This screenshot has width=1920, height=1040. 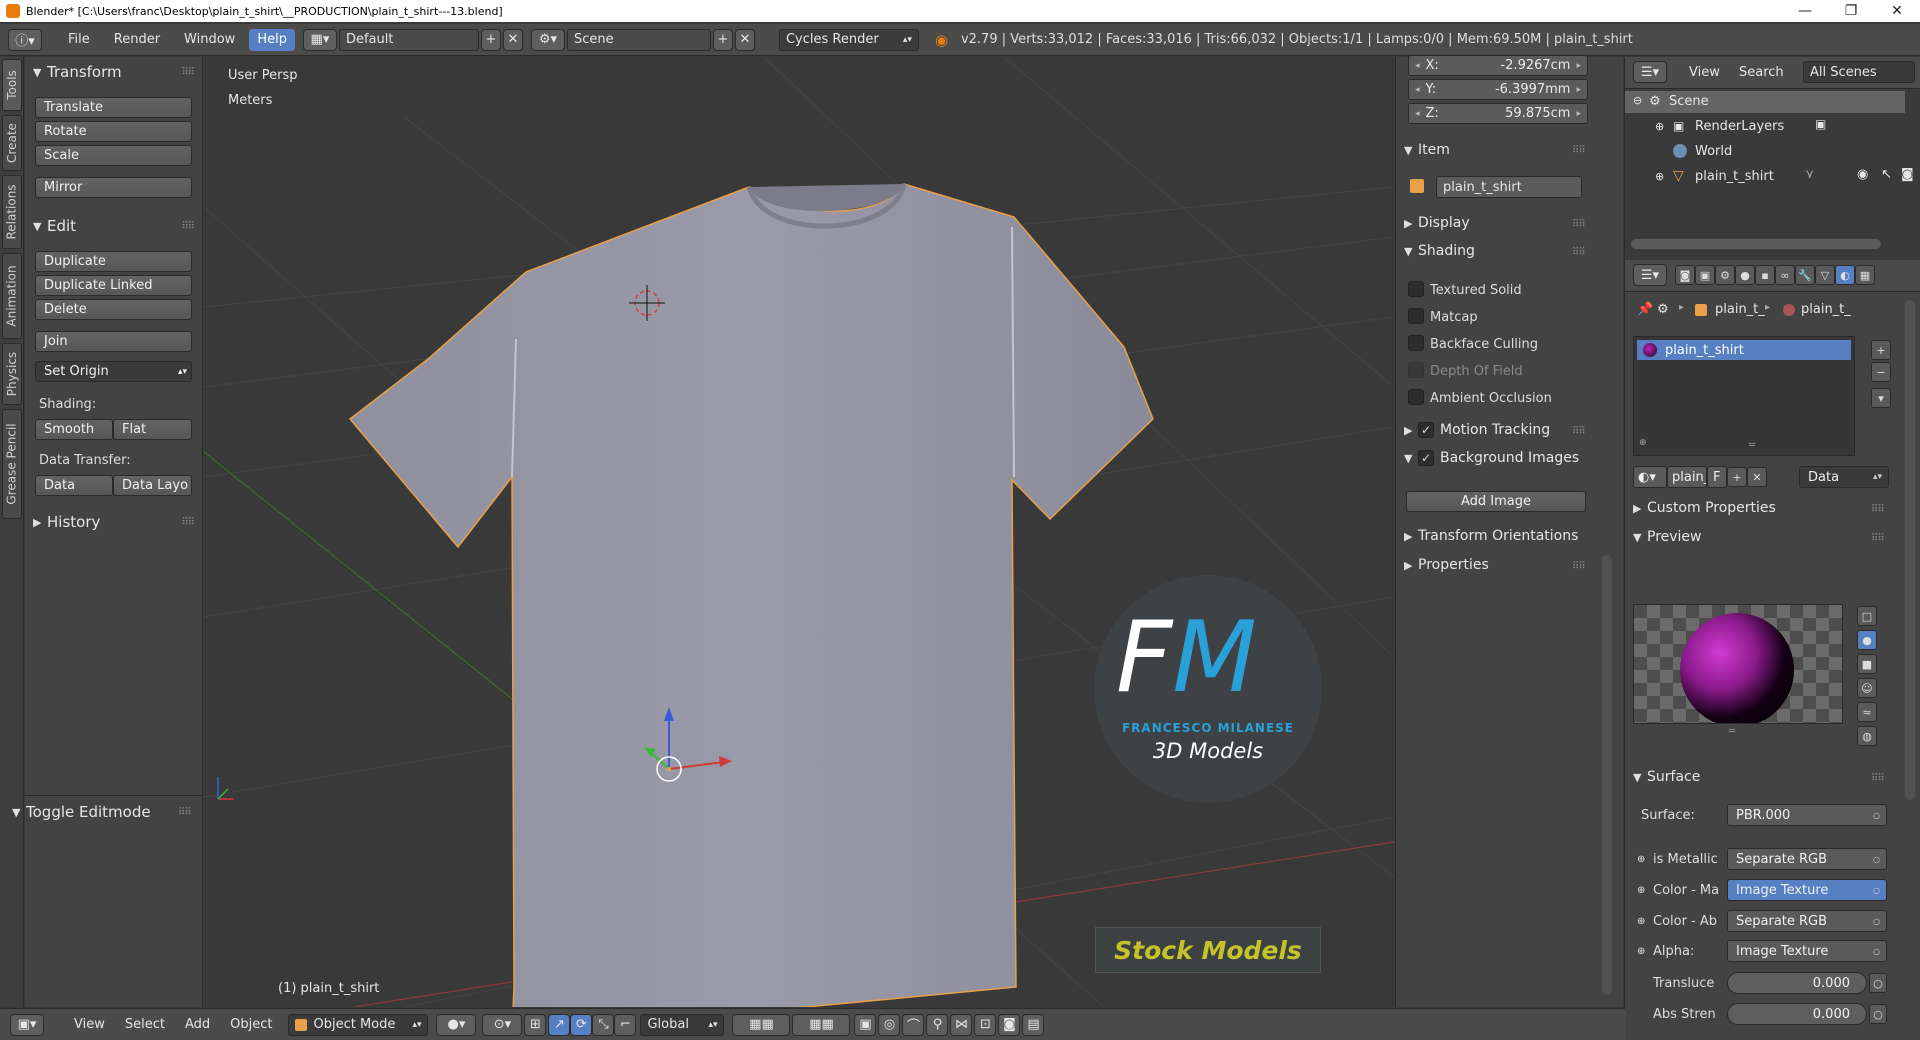 I want to click on material-tab-icon: ◐, so click(x=1845, y=275).